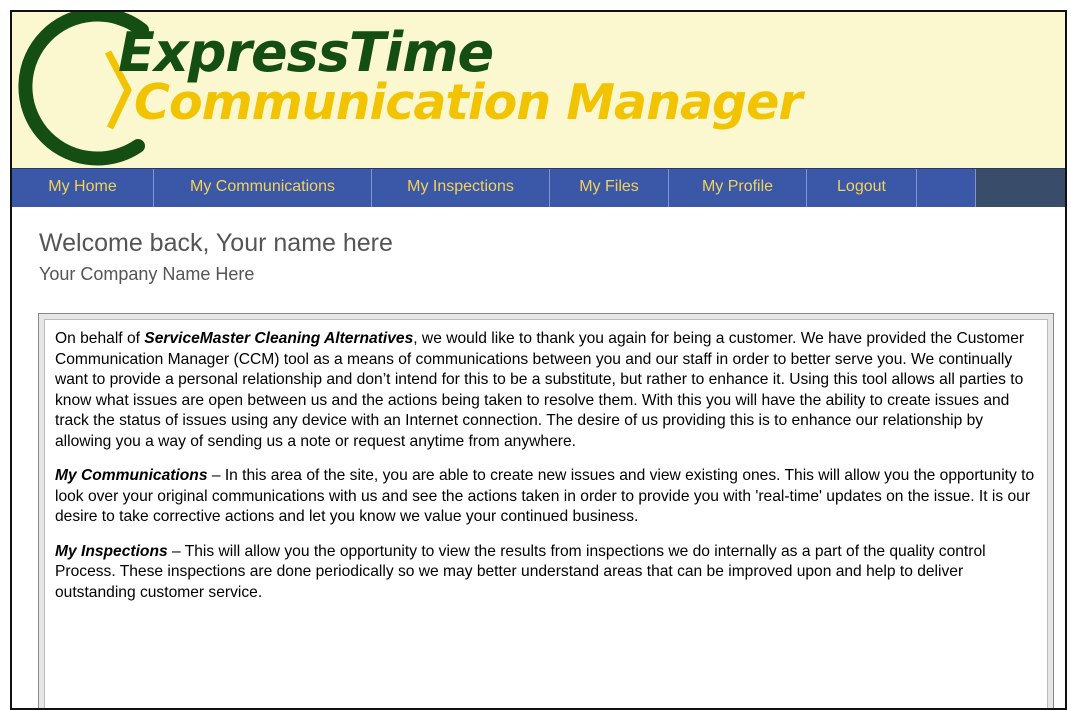 Image resolution: width=1071 pixels, height=710 pixels. I want to click on nav-my-inspections: My Inspections, so click(461, 188).